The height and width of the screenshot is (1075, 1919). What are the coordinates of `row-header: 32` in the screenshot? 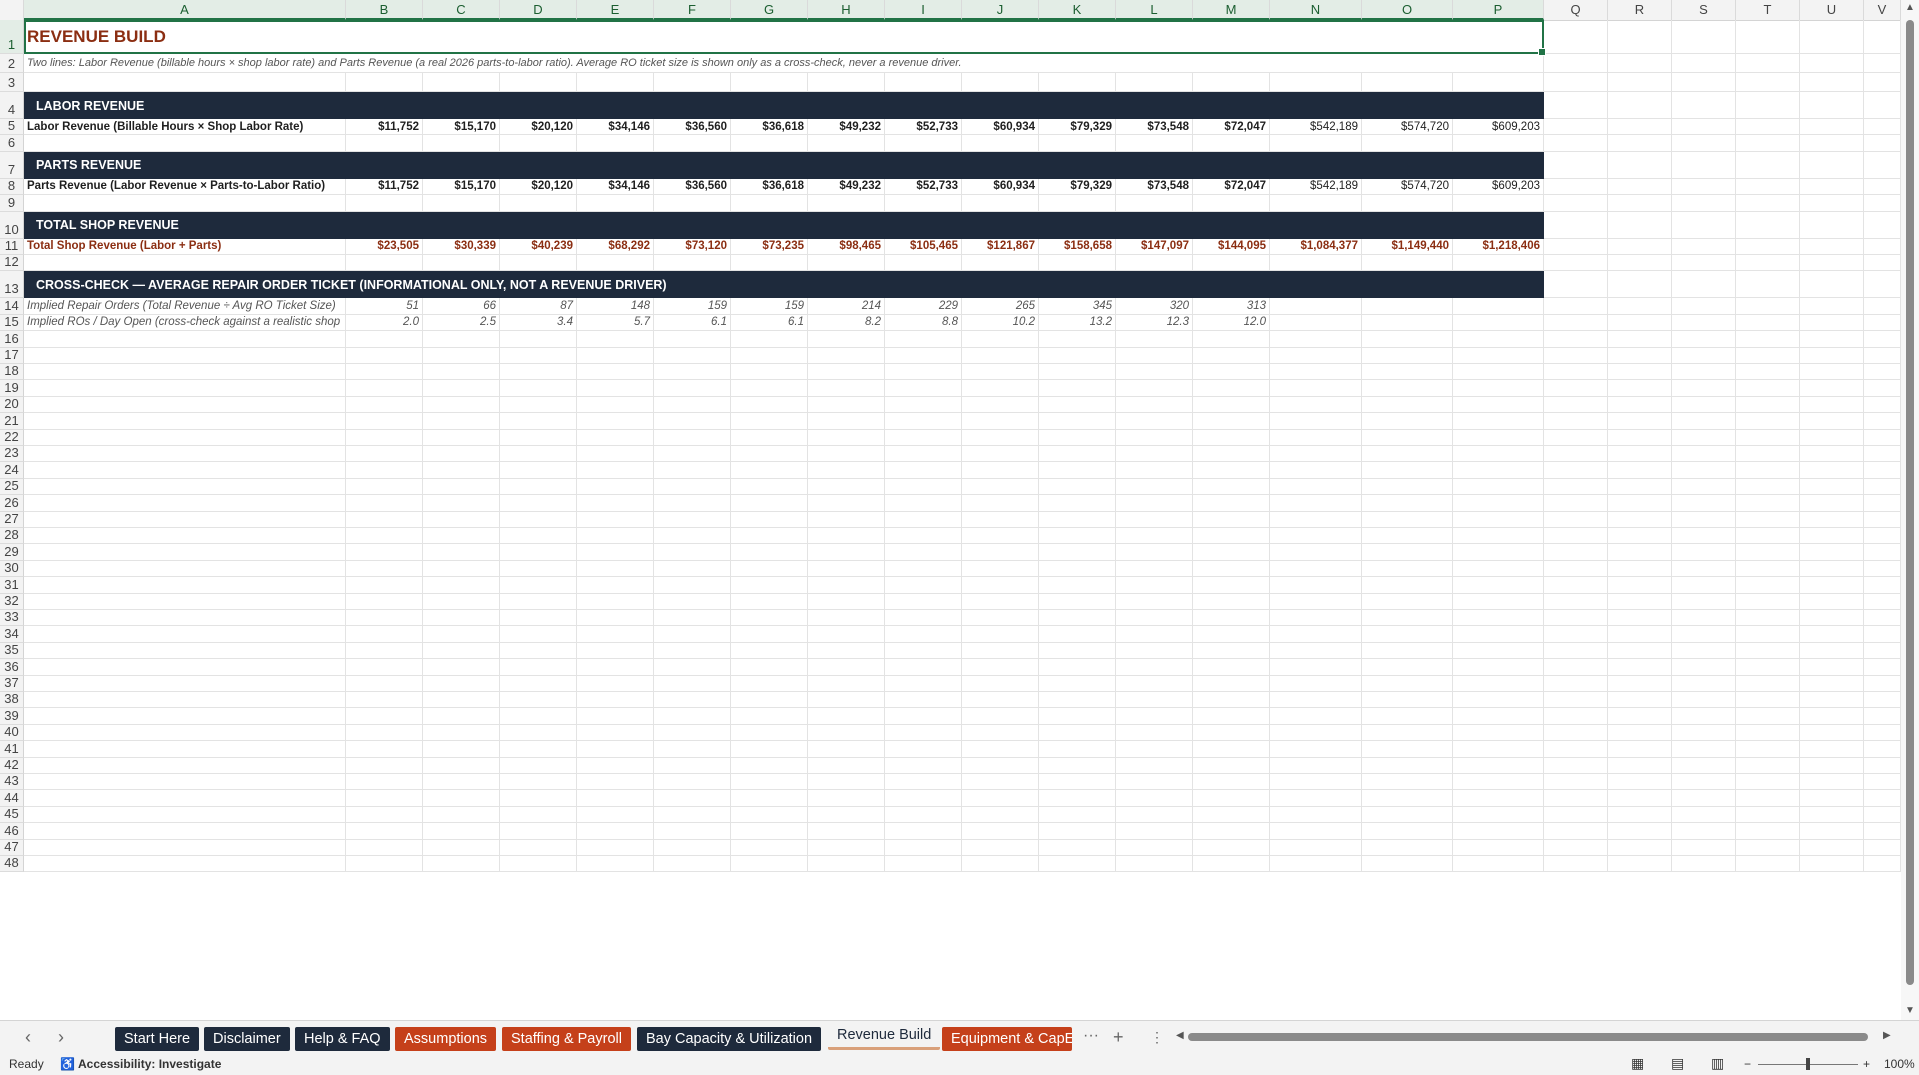 It's located at (12, 601).